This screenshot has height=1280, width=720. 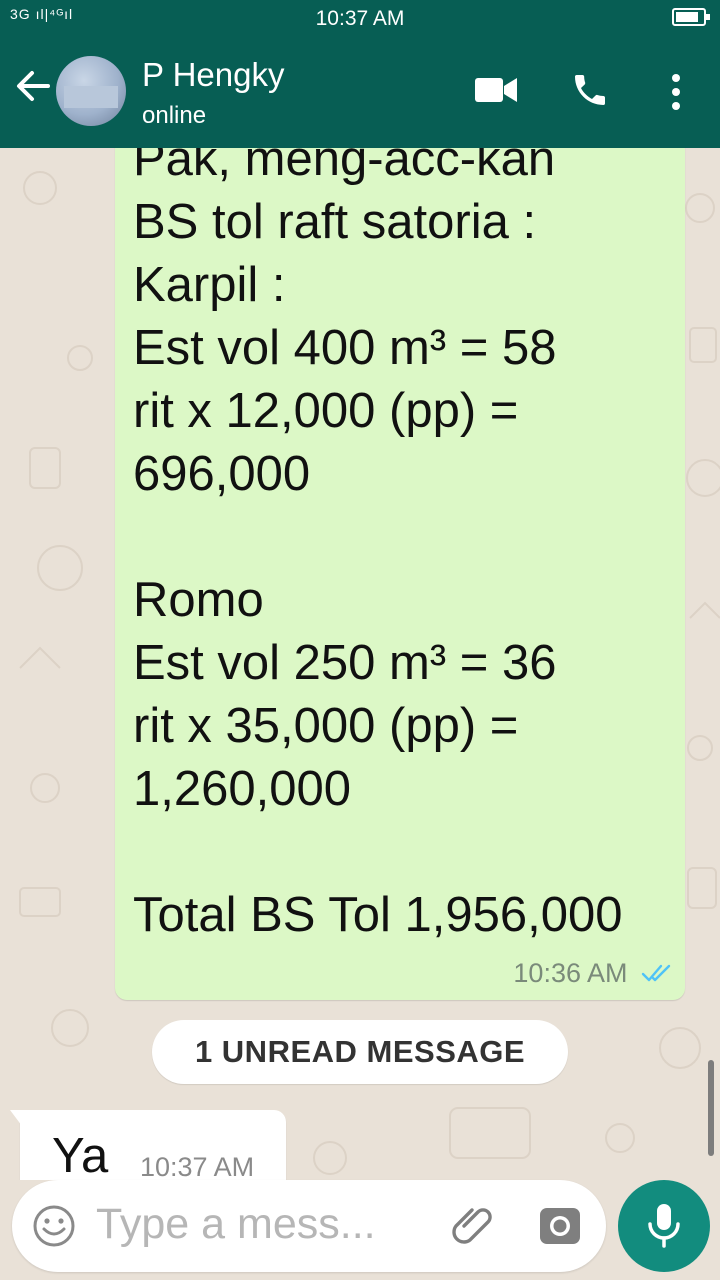 What do you see at coordinates (148, 1145) in the screenshot?
I see `incoming-message-bubble: Ya 10:37 AM` at bounding box center [148, 1145].